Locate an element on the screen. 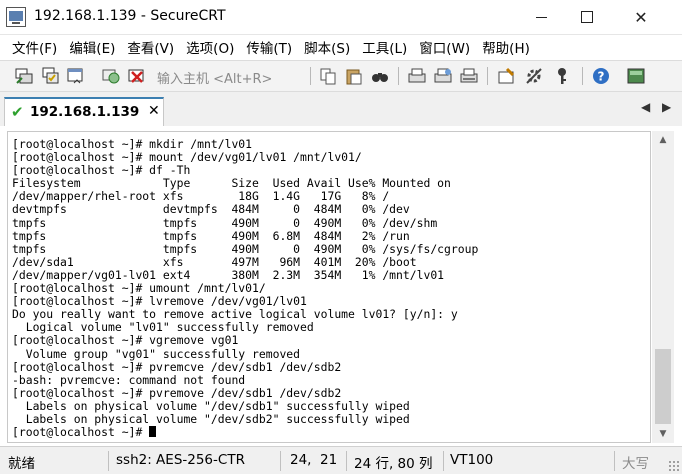 The image size is (682, 474). scroll-down-icon: ▼ is located at coordinates (663, 434).